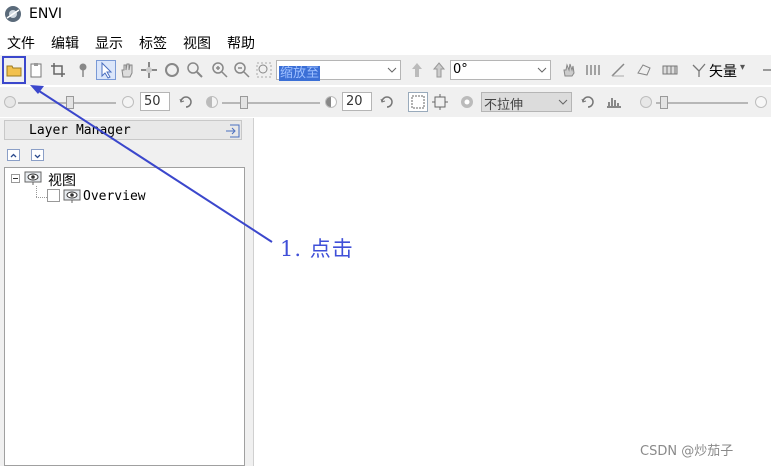  What do you see at coordinates (687, 451) in the screenshot?
I see `watermark: CSDN @炒茄子` at bounding box center [687, 451].